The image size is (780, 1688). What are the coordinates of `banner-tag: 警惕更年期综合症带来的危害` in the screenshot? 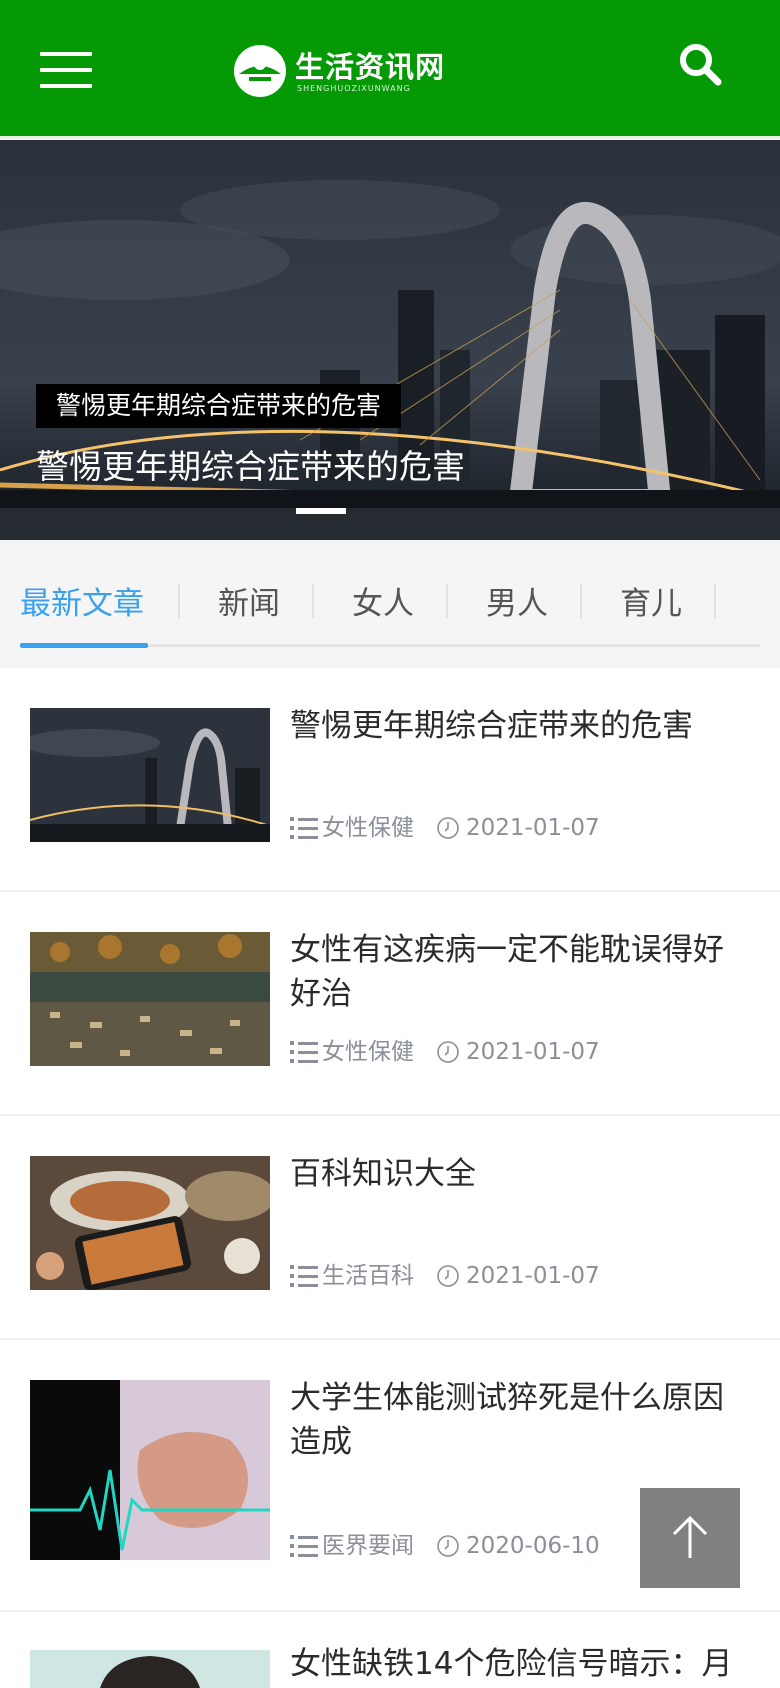 It's located at (219, 406).